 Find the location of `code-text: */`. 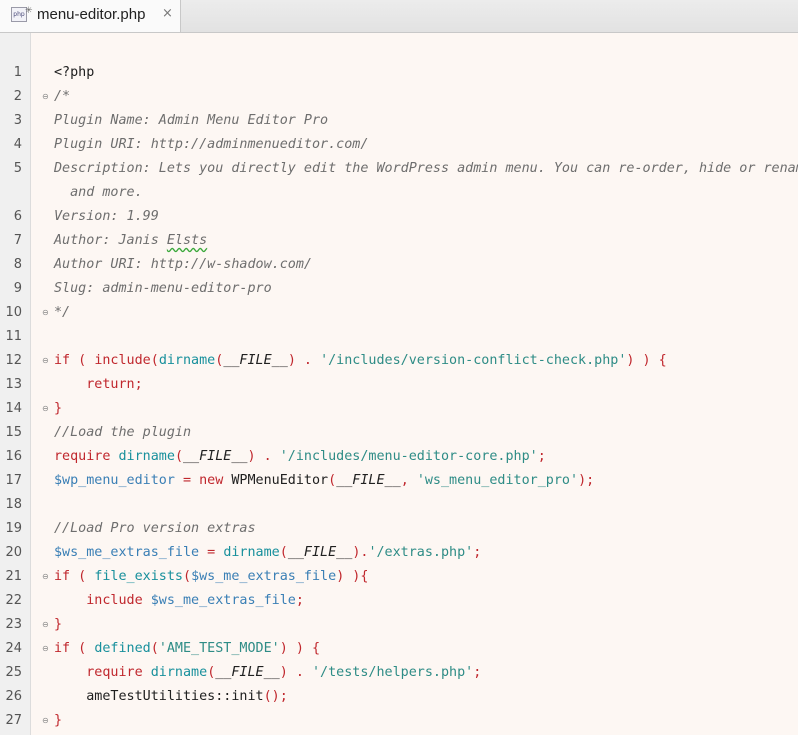

code-text: */ is located at coordinates (62, 313).